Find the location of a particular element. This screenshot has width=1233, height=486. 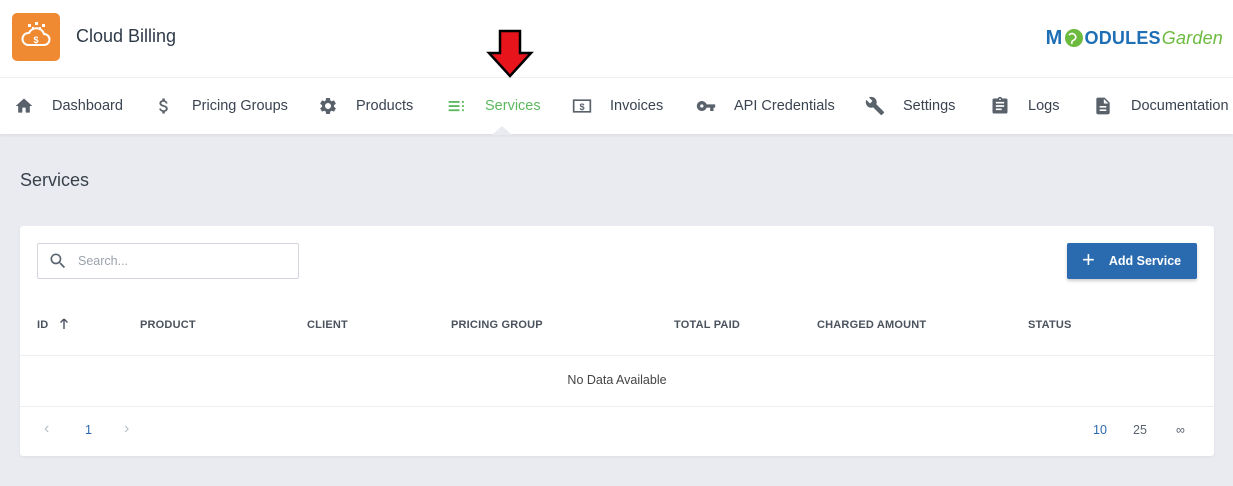

active-tab-caret is located at coordinates (502, 130).